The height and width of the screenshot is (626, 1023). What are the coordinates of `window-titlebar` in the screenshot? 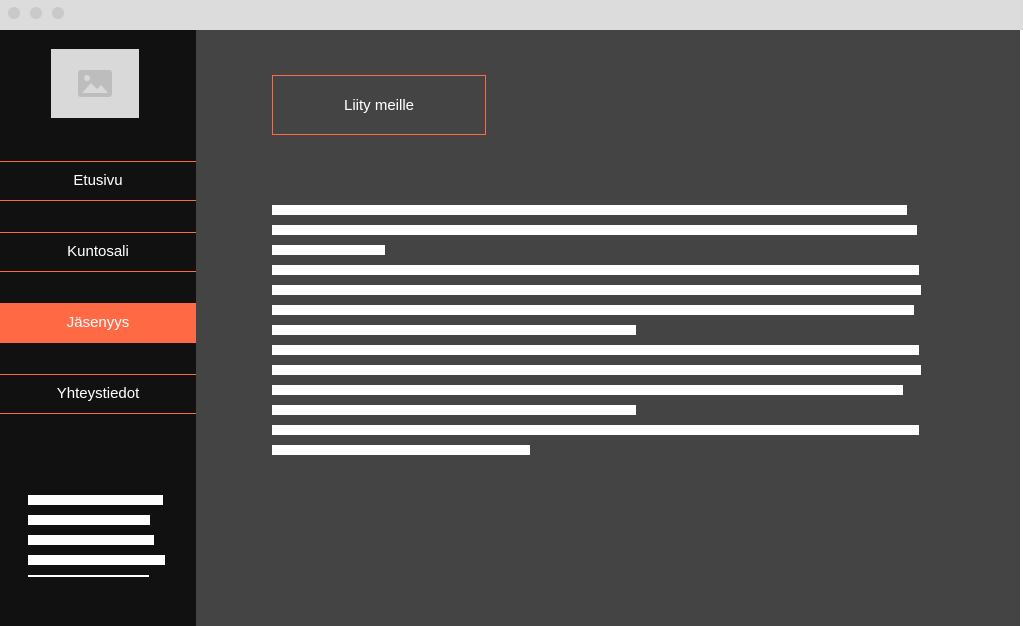 It's located at (511, 15).